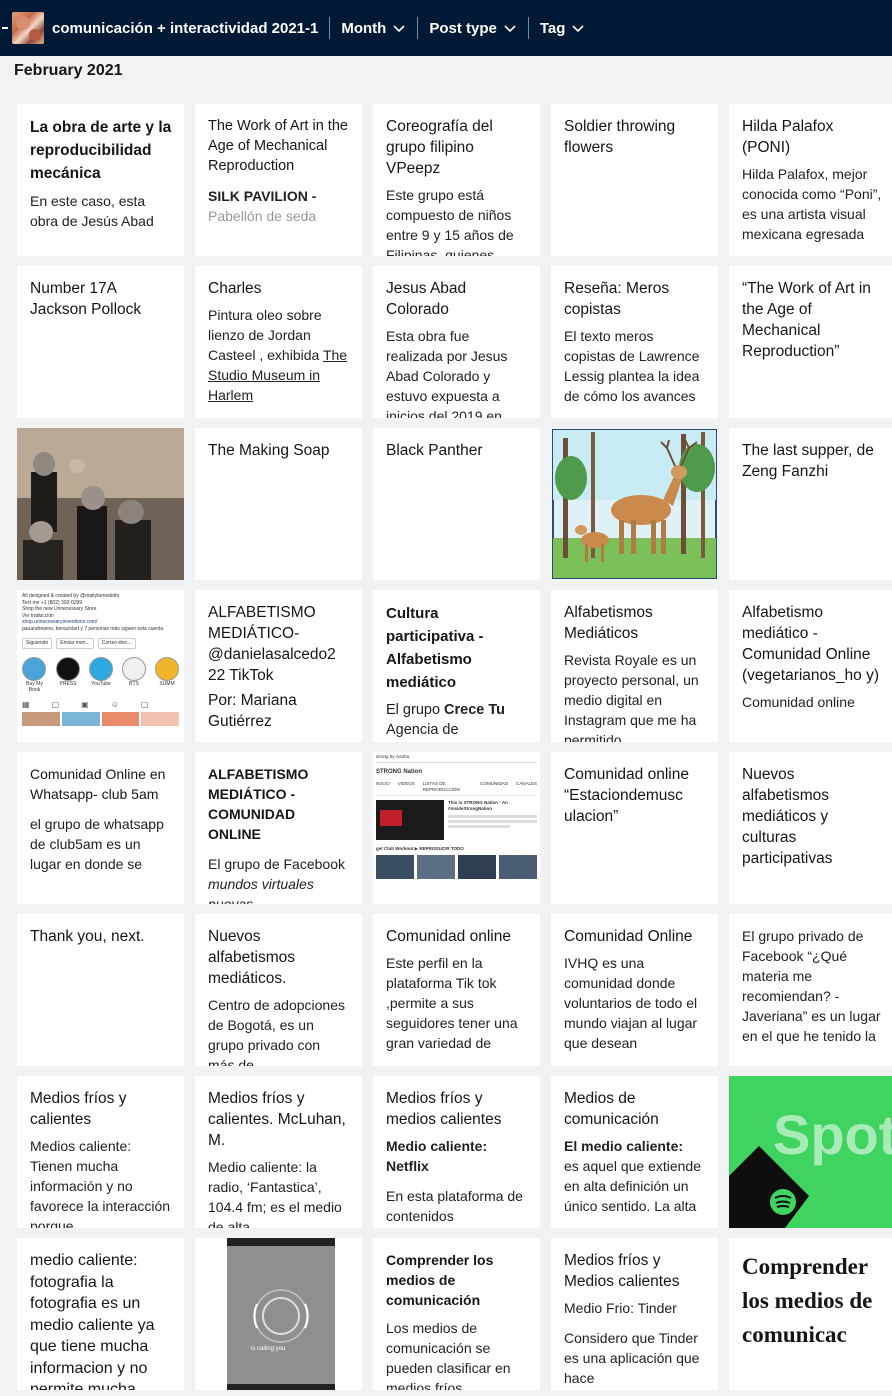  What do you see at coordinates (552, 28) in the screenshot?
I see `tag-filter-label: Tag` at bounding box center [552, 28].